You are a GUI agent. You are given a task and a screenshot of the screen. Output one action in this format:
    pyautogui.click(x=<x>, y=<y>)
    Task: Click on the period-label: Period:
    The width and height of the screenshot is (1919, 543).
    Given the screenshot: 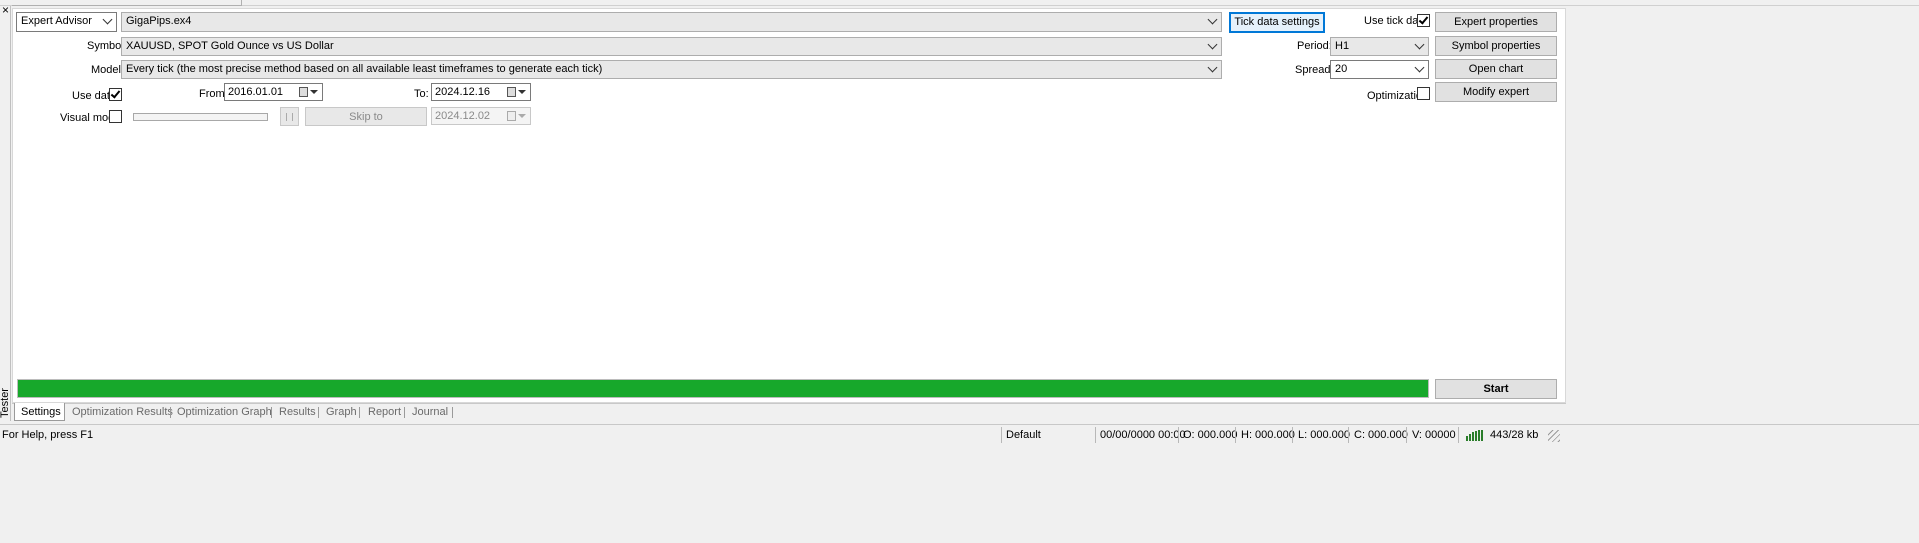 What is the action you would take?
    pyautogui.click(x=1314, y=46)
    